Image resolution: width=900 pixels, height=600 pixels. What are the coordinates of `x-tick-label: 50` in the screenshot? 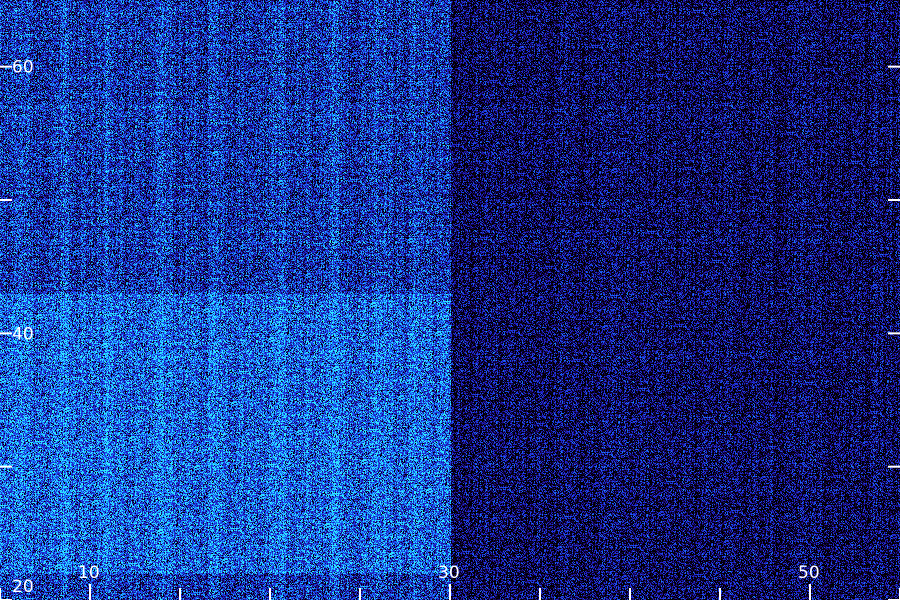 It's located at (809, 573).